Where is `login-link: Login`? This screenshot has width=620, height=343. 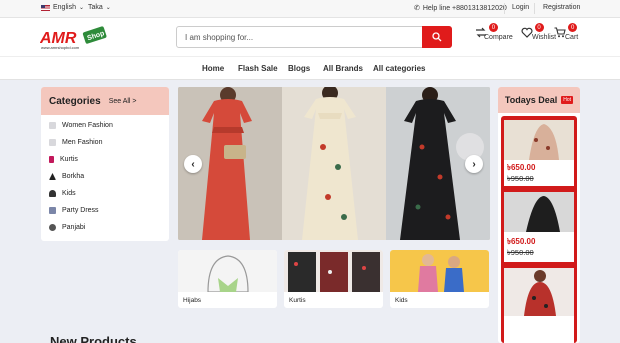 login-link: Login is located at coordinates (520, 7).